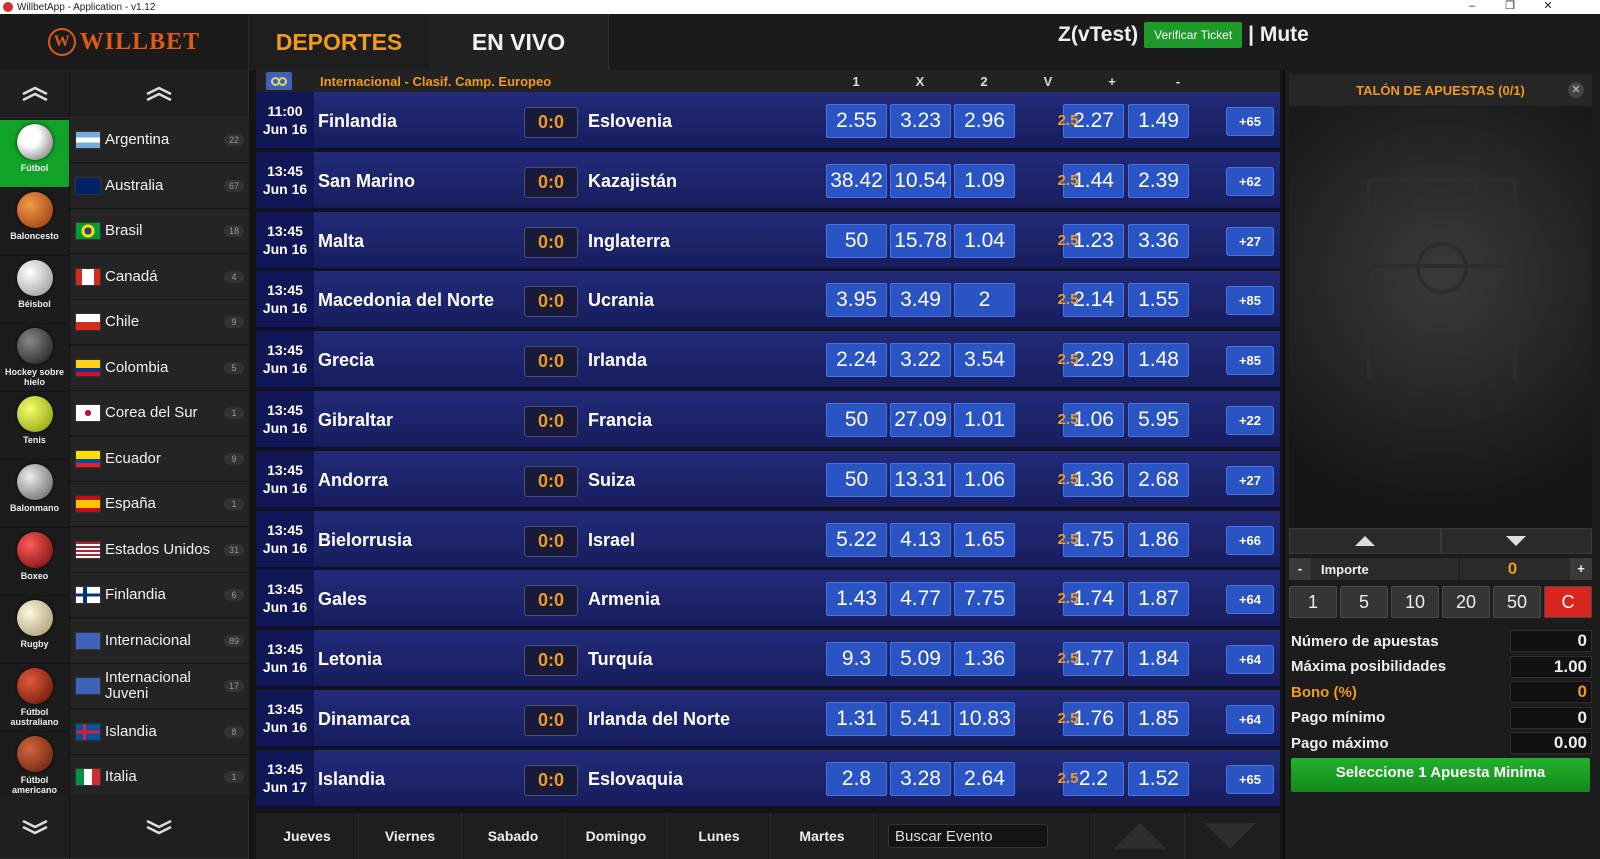 This screenshot has width=1600, height=859. What do you see at coordinates (159, 732) in the screenshot?
I see `country-item: Islandia 8` at bounding box center [159, 732].